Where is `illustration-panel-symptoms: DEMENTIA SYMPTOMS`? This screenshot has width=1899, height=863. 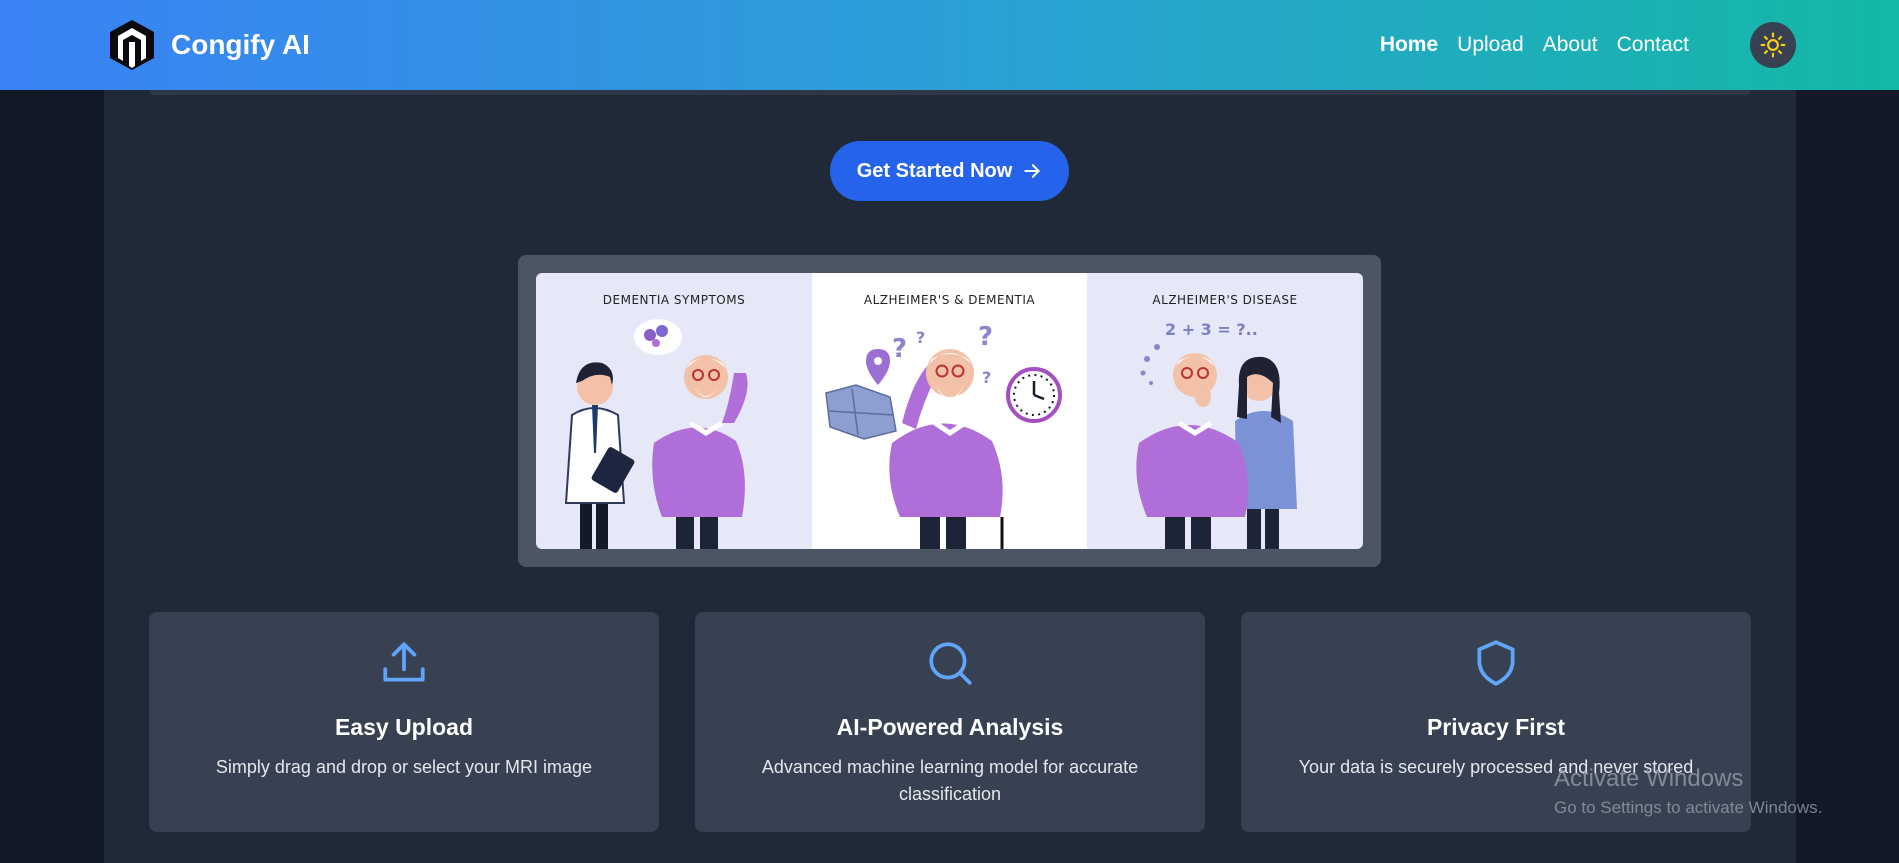 illustration-panel-symptoms: DEMENTIA SYMPTOMS is located at coordinates (674, 411).